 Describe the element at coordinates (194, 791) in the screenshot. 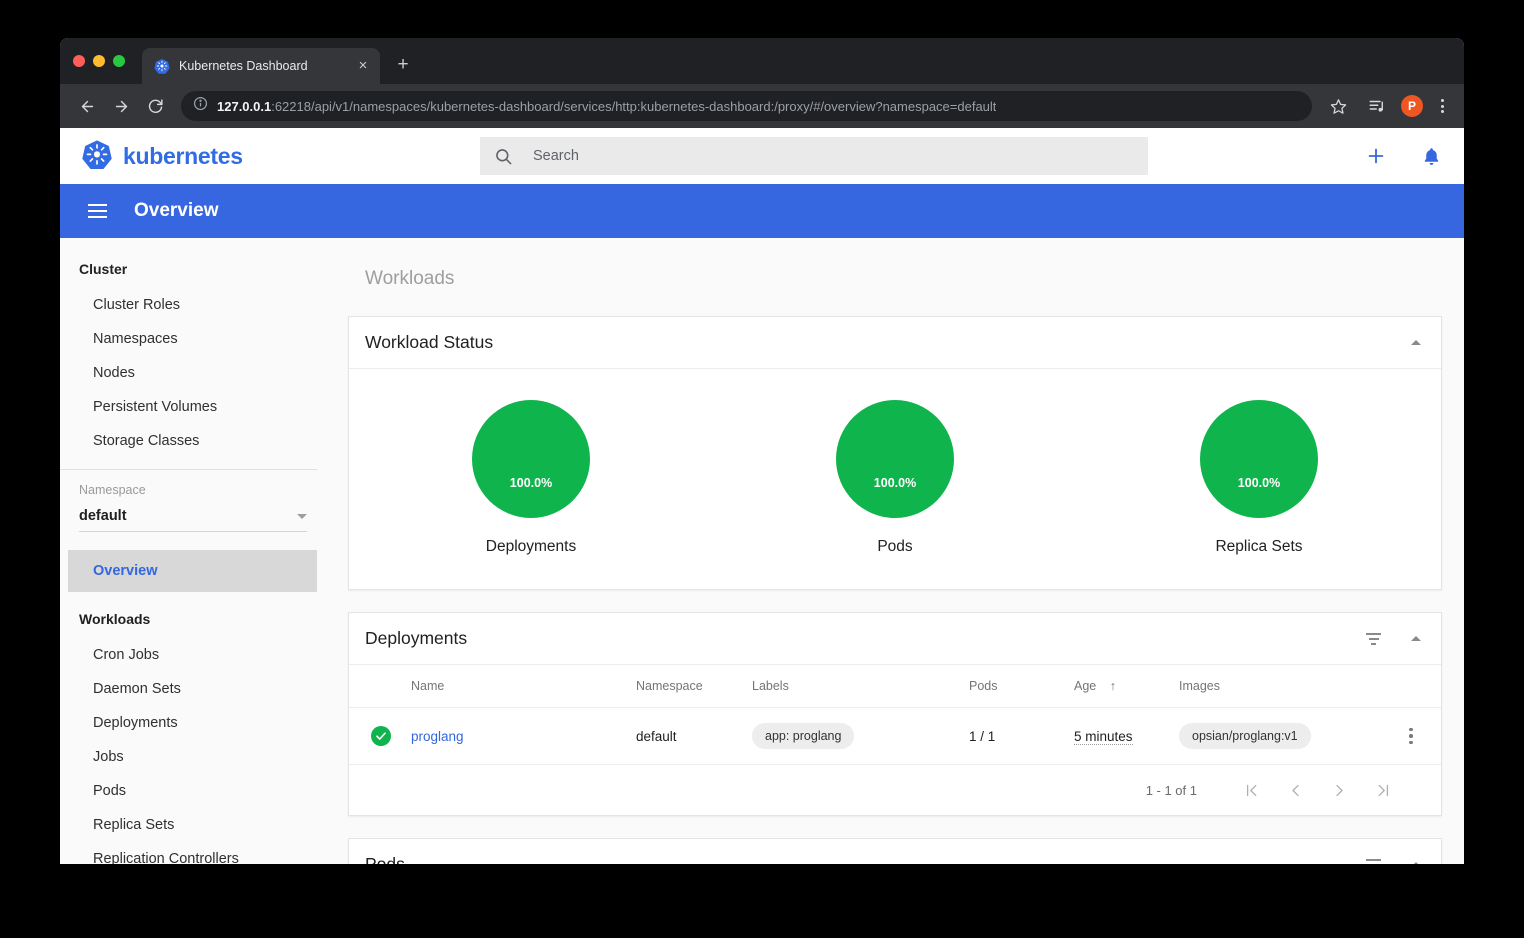

I see `sidebar-item-pods: Pods` at that location.